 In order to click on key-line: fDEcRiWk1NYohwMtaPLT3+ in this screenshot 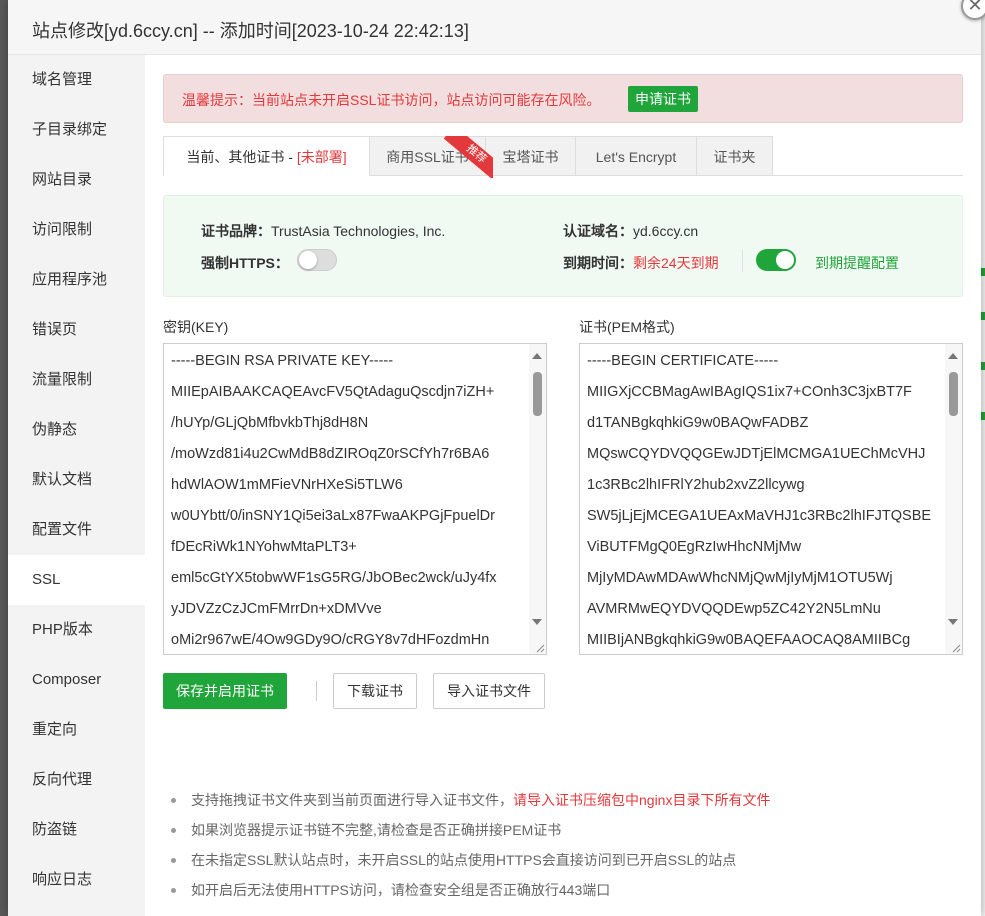, I will do `click(264, 547)`.